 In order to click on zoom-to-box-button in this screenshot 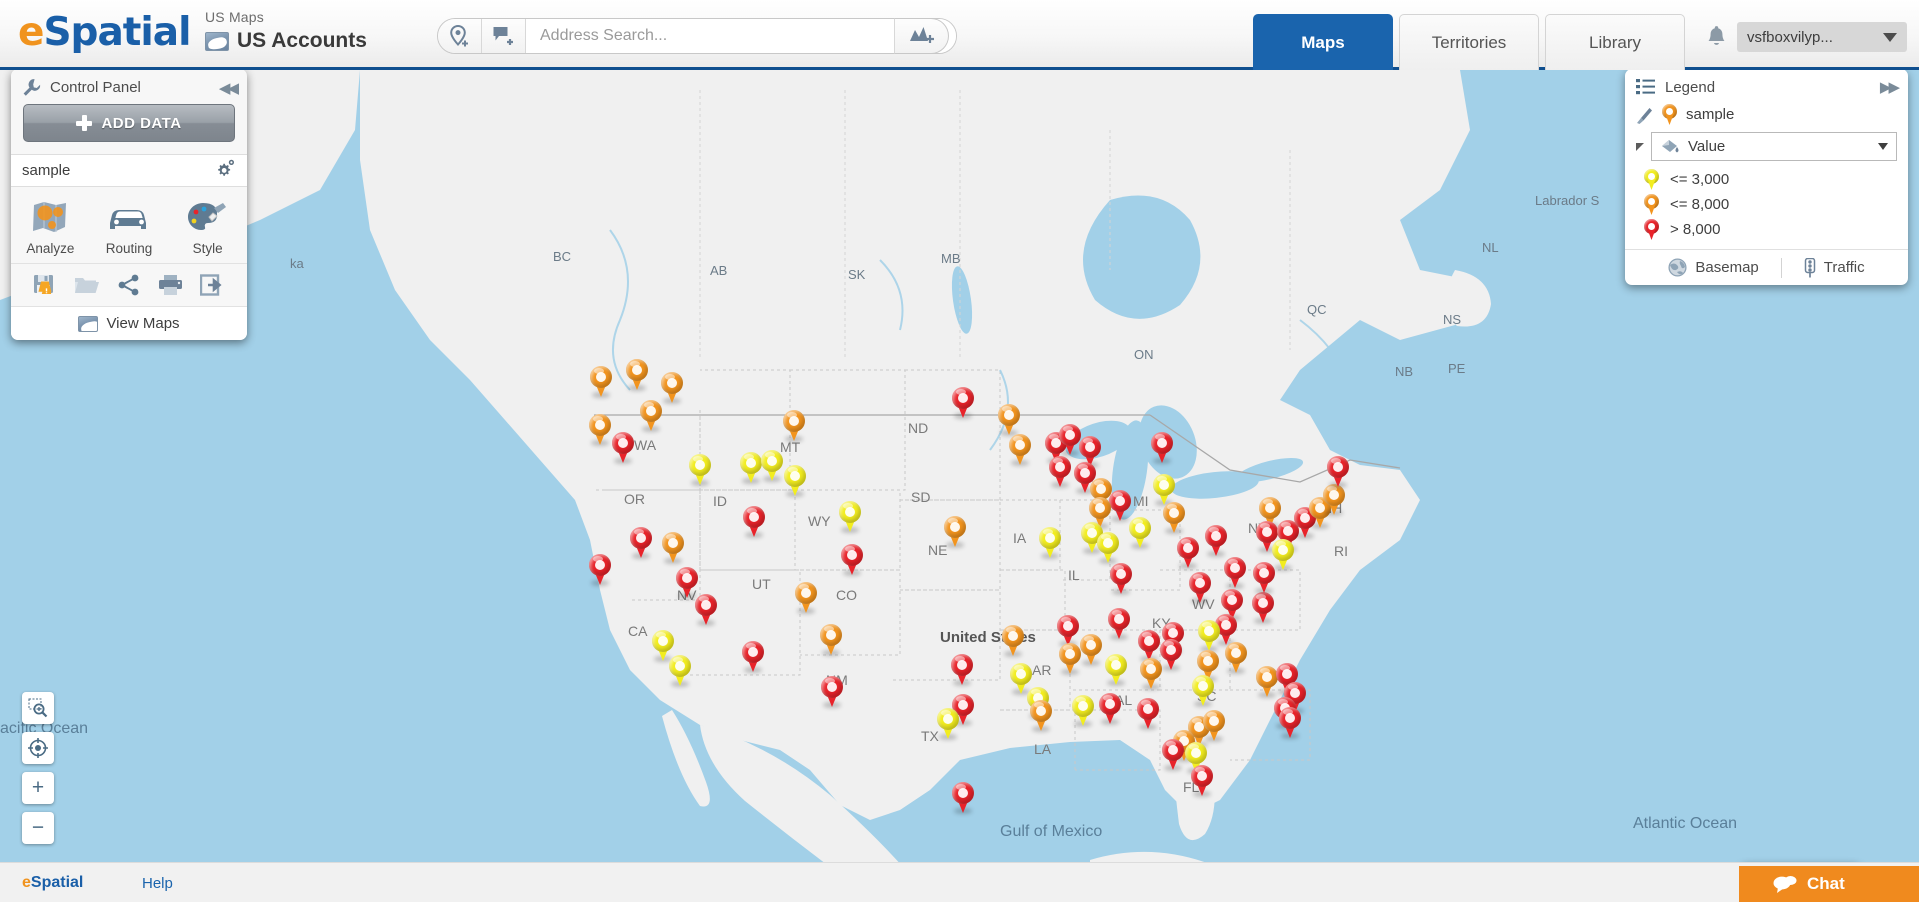, I will do `click(38, 708)`.